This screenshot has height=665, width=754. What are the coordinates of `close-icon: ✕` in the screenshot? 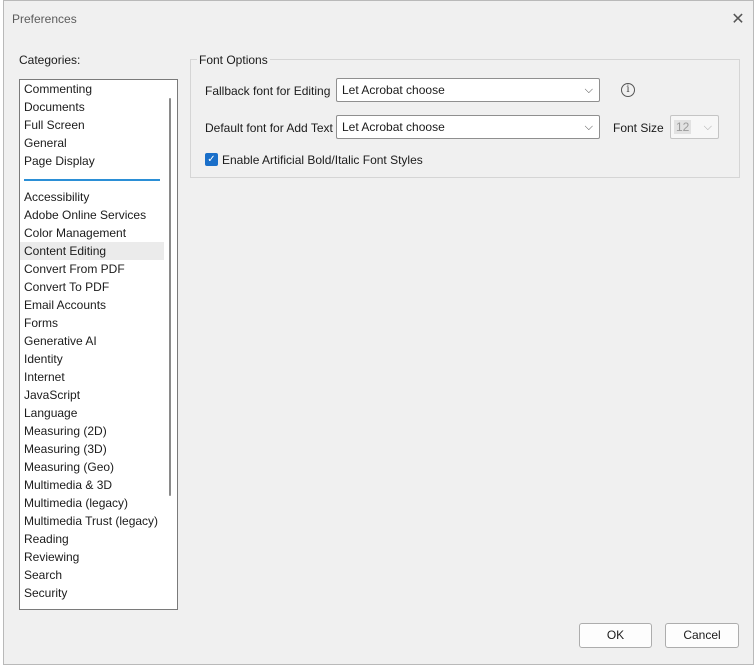 It's located at (738, 19).